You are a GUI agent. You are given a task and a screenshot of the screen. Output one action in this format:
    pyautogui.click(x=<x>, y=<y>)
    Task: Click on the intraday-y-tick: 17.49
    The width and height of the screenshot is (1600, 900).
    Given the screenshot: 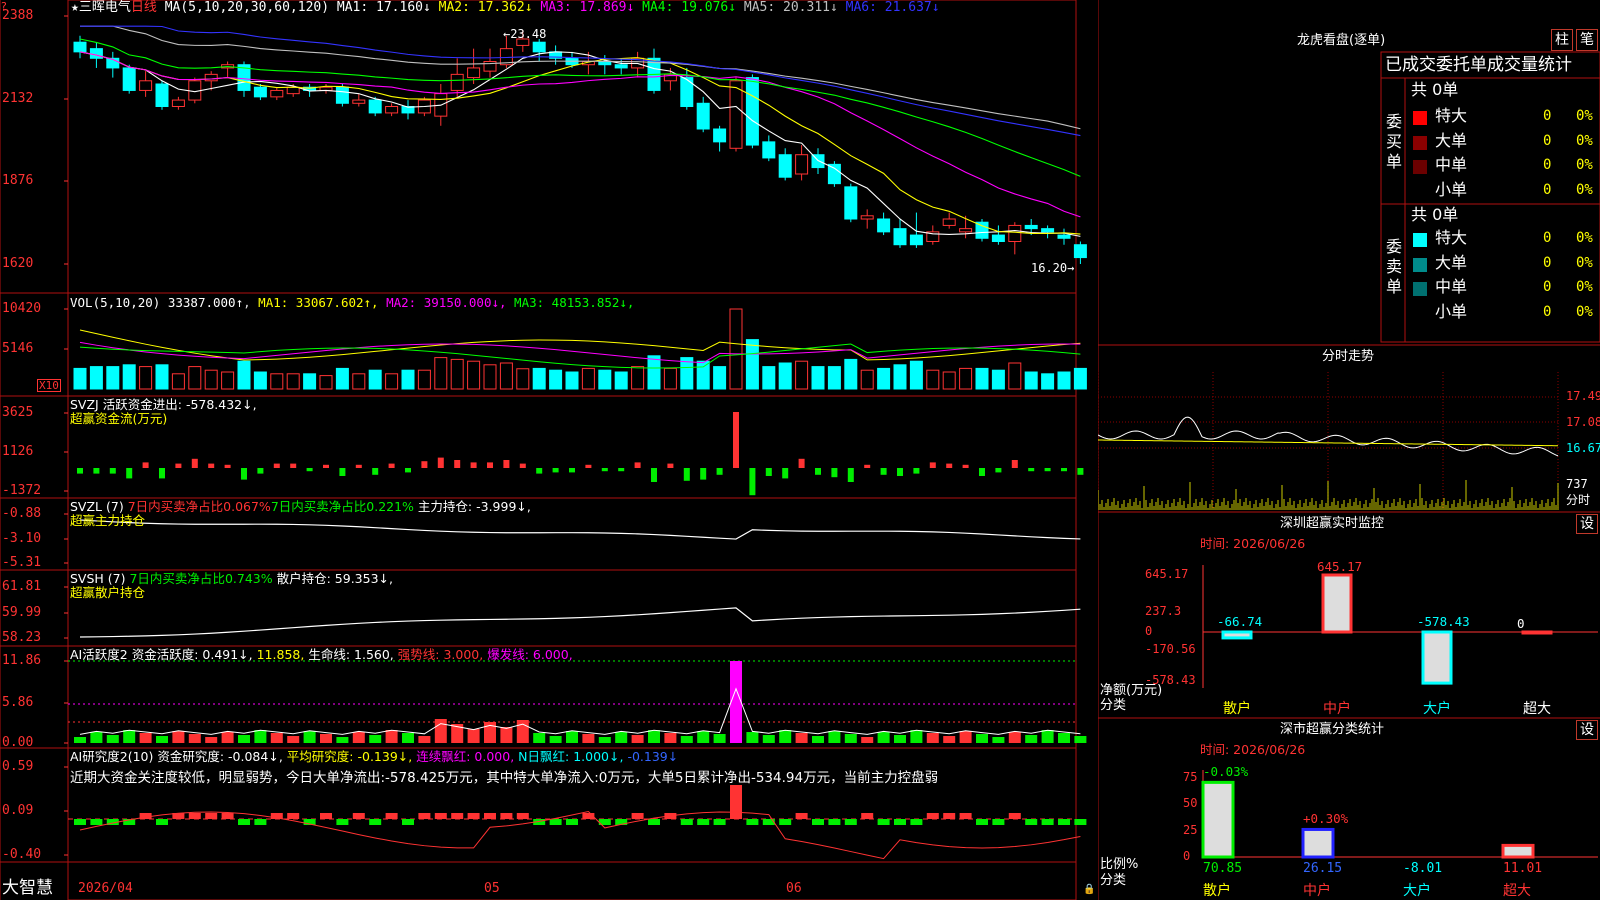 What is the action you would take?
    pyautogui.click(x=1583, y=396)
    